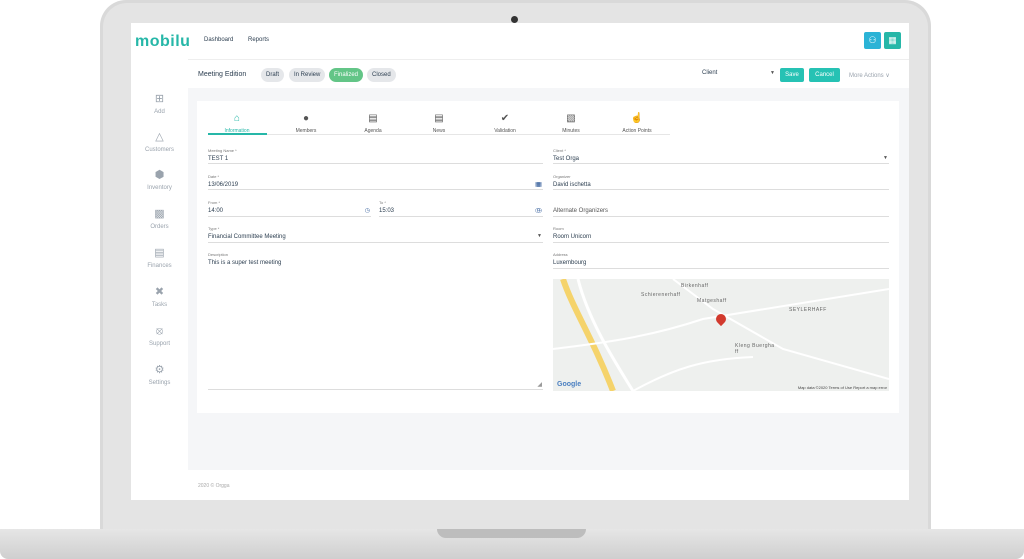  What do you see at coordinates (346, 75) in the screenshot?
I see `status-finalized: Finalized` at bounding box center [346, 75].